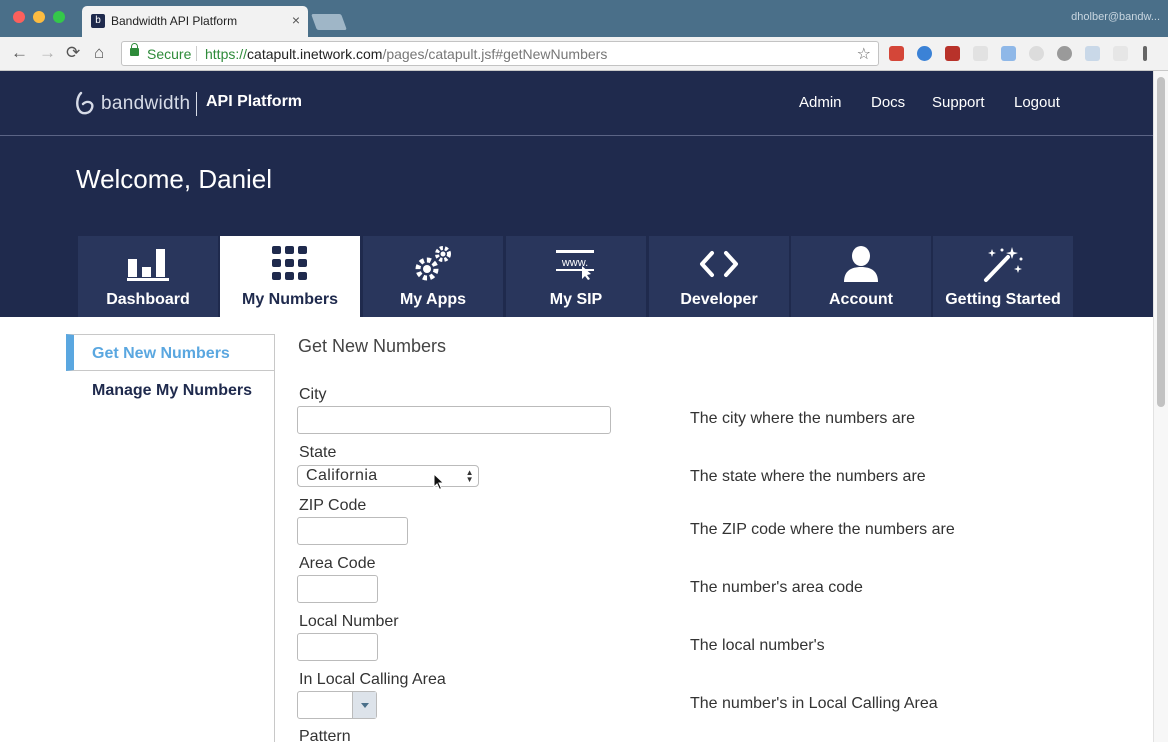  I want to click on extension-shield-icon, so click(980, 53).